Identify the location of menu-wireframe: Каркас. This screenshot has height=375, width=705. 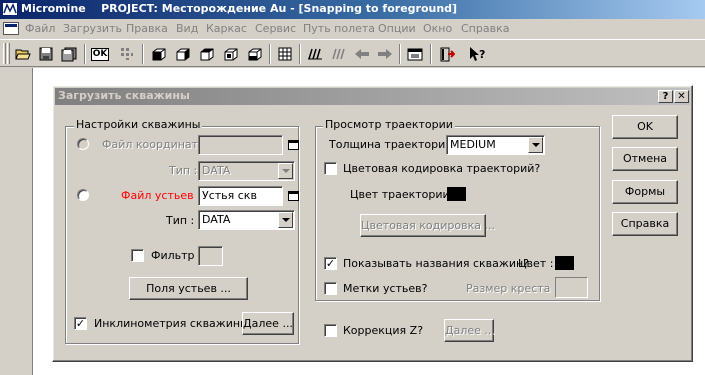
(226, 28).